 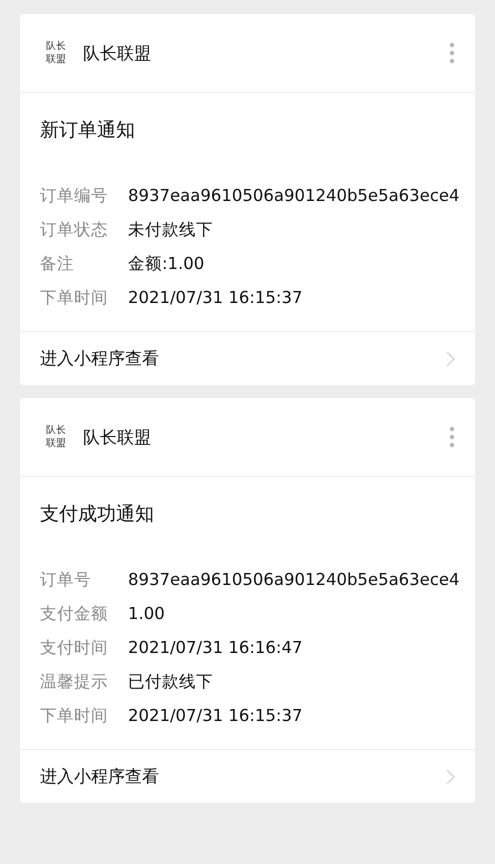 I want to click on field-value: 金额:1.00, so click(x=167, y=264).